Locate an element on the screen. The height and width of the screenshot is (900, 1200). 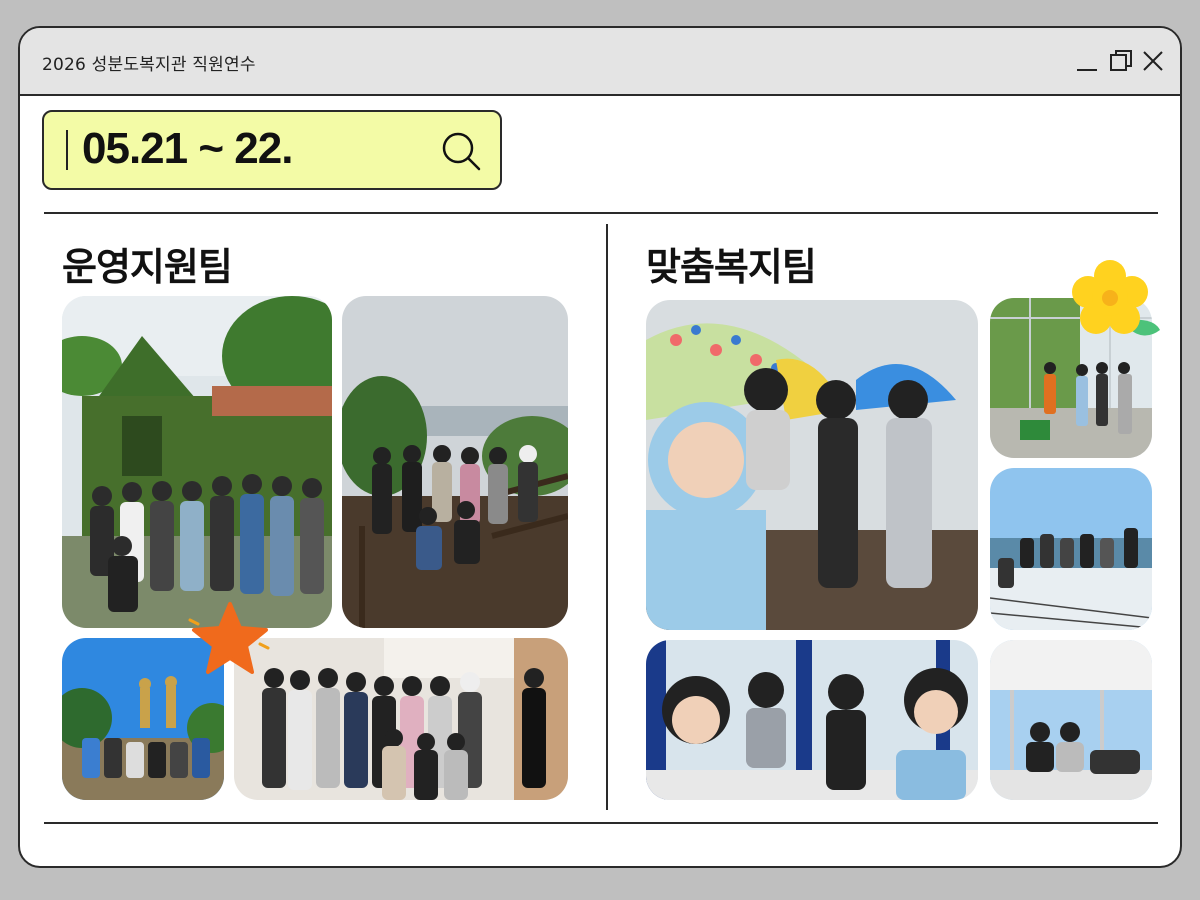
photo-group-center is located at coordinates (401, 719).